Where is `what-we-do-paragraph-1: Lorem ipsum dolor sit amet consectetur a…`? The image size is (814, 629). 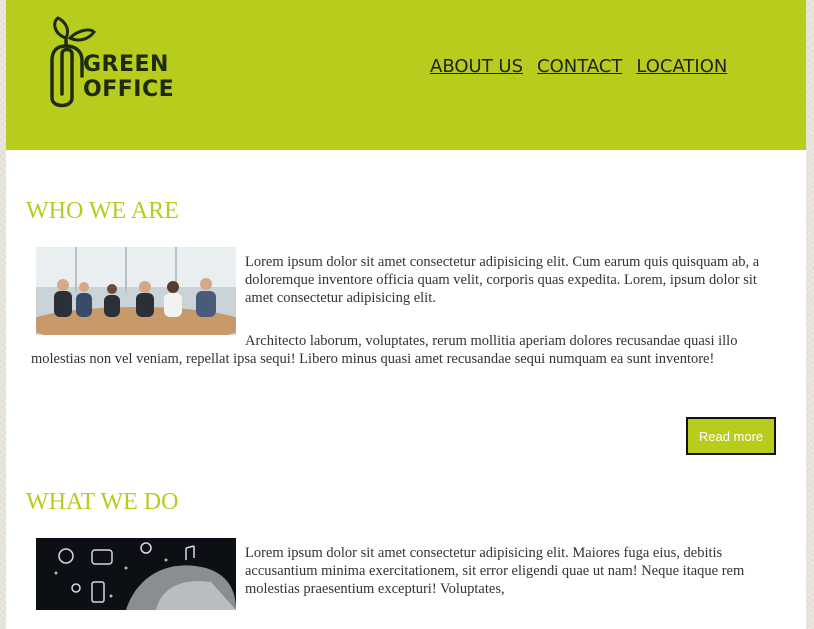
what-we-do-paragraph-1: Lorem ipsum dolor sit amet consectetur a… is located at coordinates (495, 571).